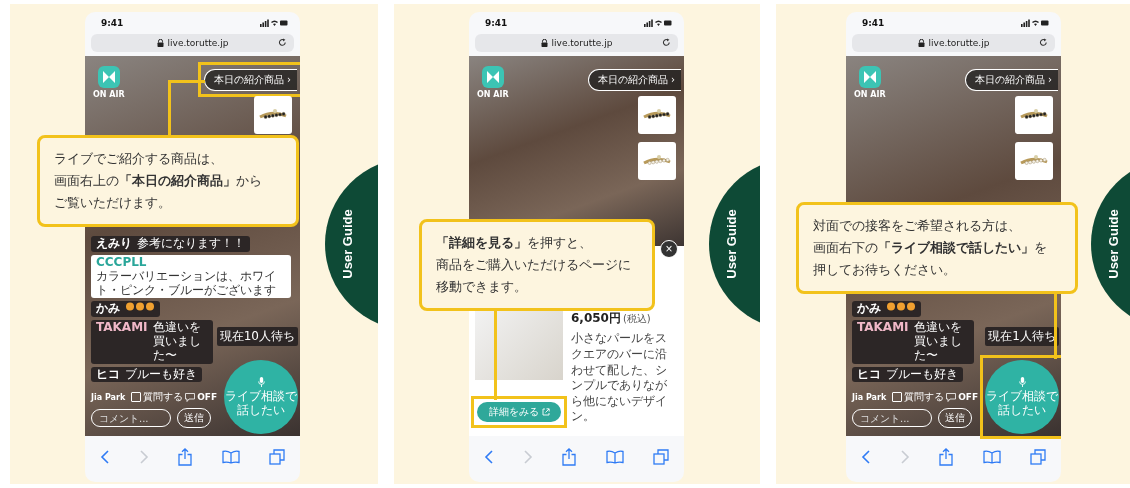 This screenshot has height=488, width=1130. Describe the element at coordinates (619, 378) in the screenshot. I see `product-description: 小さなパールをスクエアのバーに沿わせて配した、シンプルでありながら他にないデザイン。` at that location.